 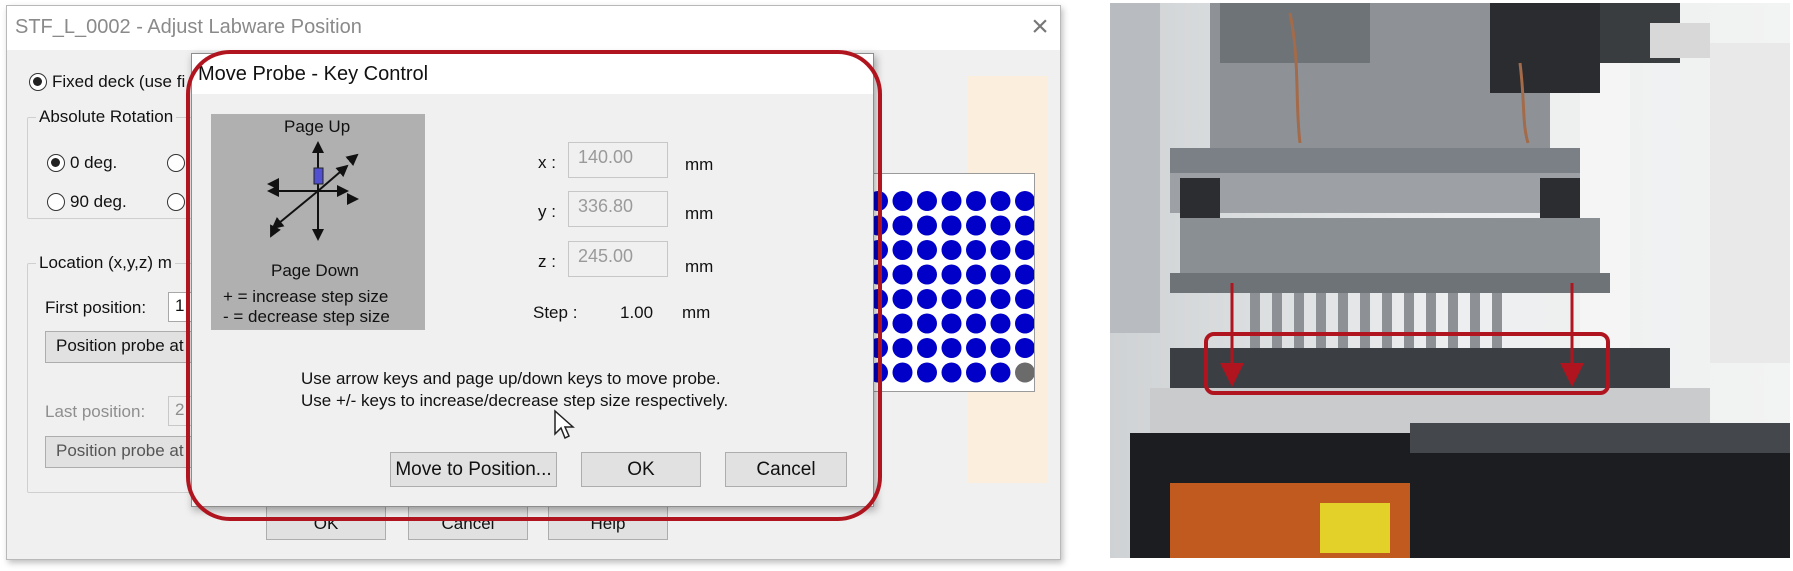 I want to click on dialog-title: STF_L_0002 - Adjust Labware Position, so click(x=188, y=27).